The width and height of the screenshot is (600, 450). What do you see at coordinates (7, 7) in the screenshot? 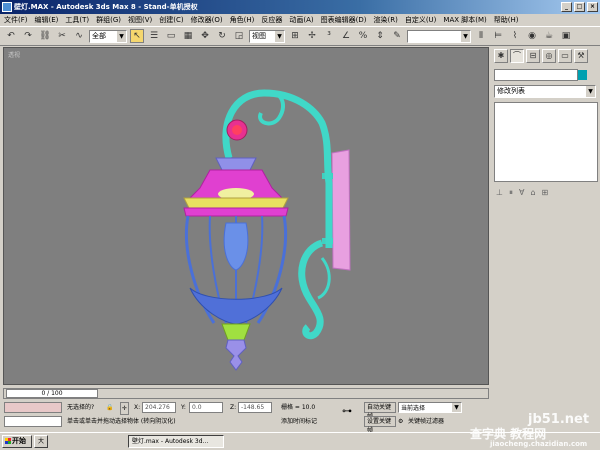
I see `app-icon` at bounding box center [7, 7].